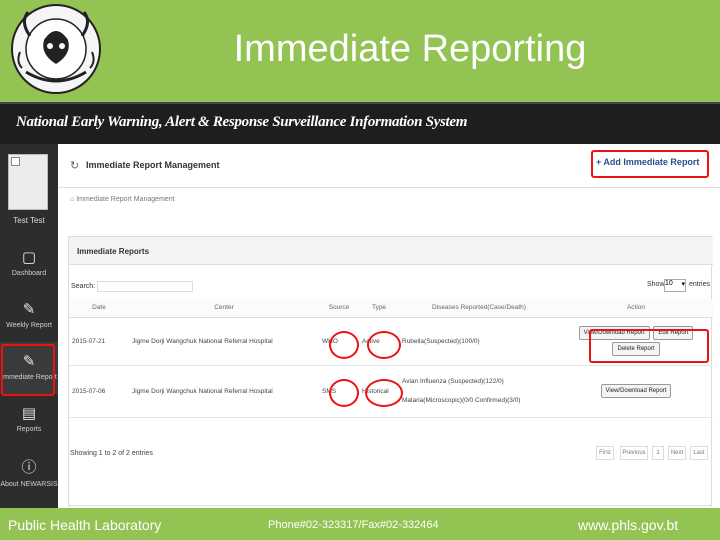 This screenshot has width=720, height=540. Describe the element at coordinates (99, 308) in the screenshot. I see `column-header: Date` at that location.